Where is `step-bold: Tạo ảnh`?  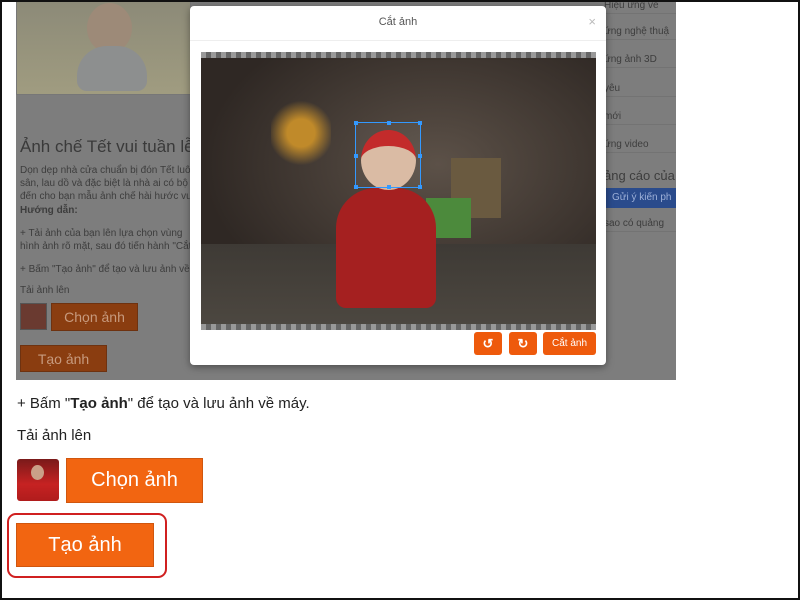 step-bold: Tạo ảnh is located at coordinates (99, 403).